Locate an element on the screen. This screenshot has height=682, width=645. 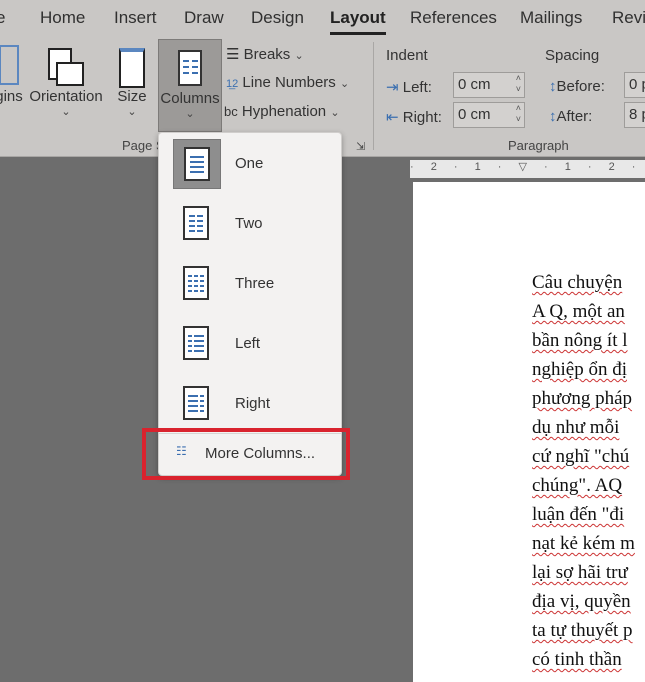
indent-left-icon: ⇥ is located at coordinates (392, 87).